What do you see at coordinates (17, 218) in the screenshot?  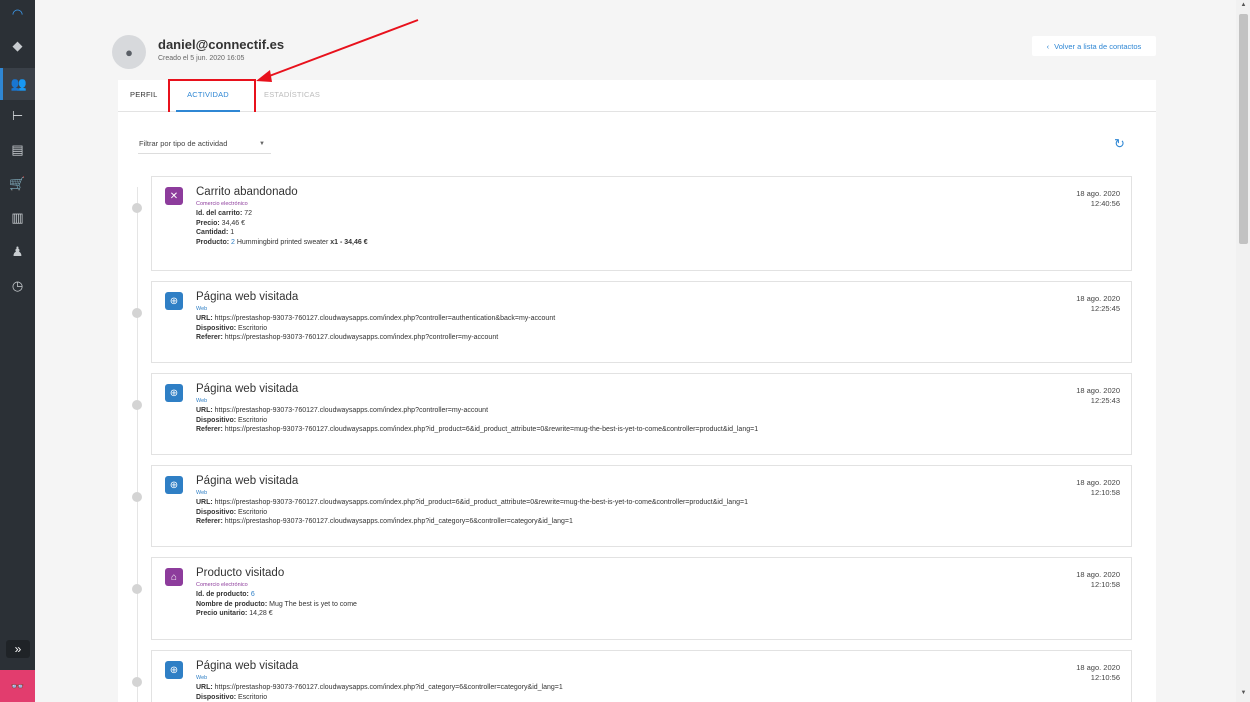 I see `bar-chart-icon: ▥` at bounding box center [17, 218].